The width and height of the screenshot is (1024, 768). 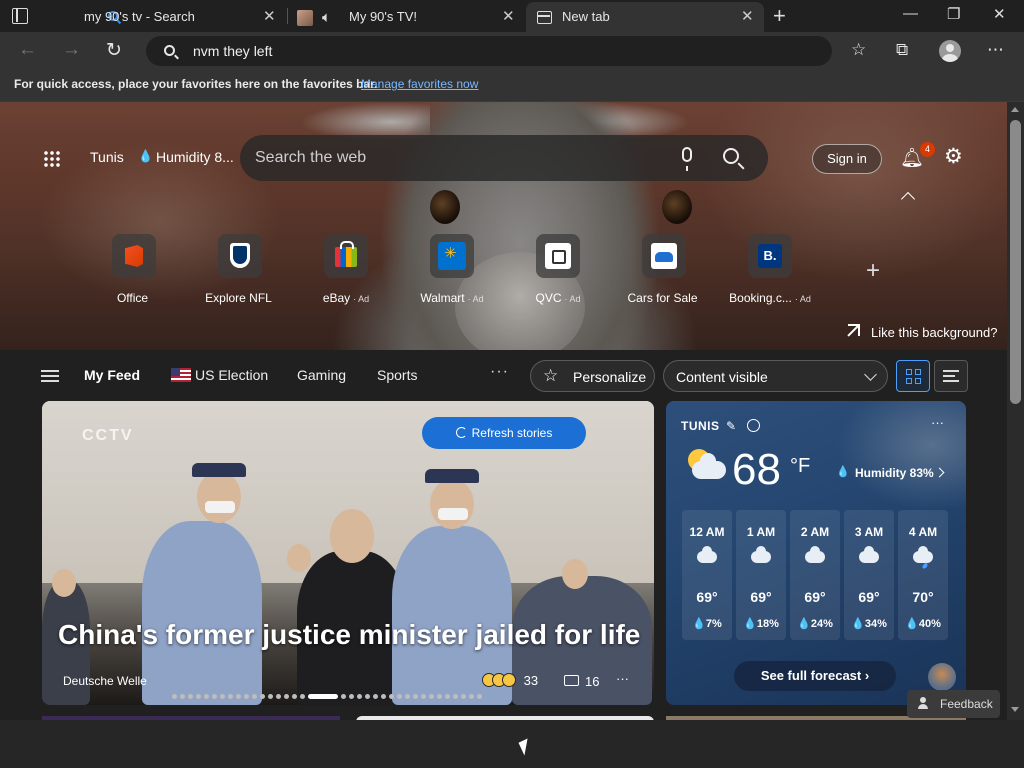 What do you see at coordinates (408, 17) in the screenshot?
I see `tab-my-90s-tv: 🔈︎ My 90's TV! ✕` at bounding box center [408, 17].